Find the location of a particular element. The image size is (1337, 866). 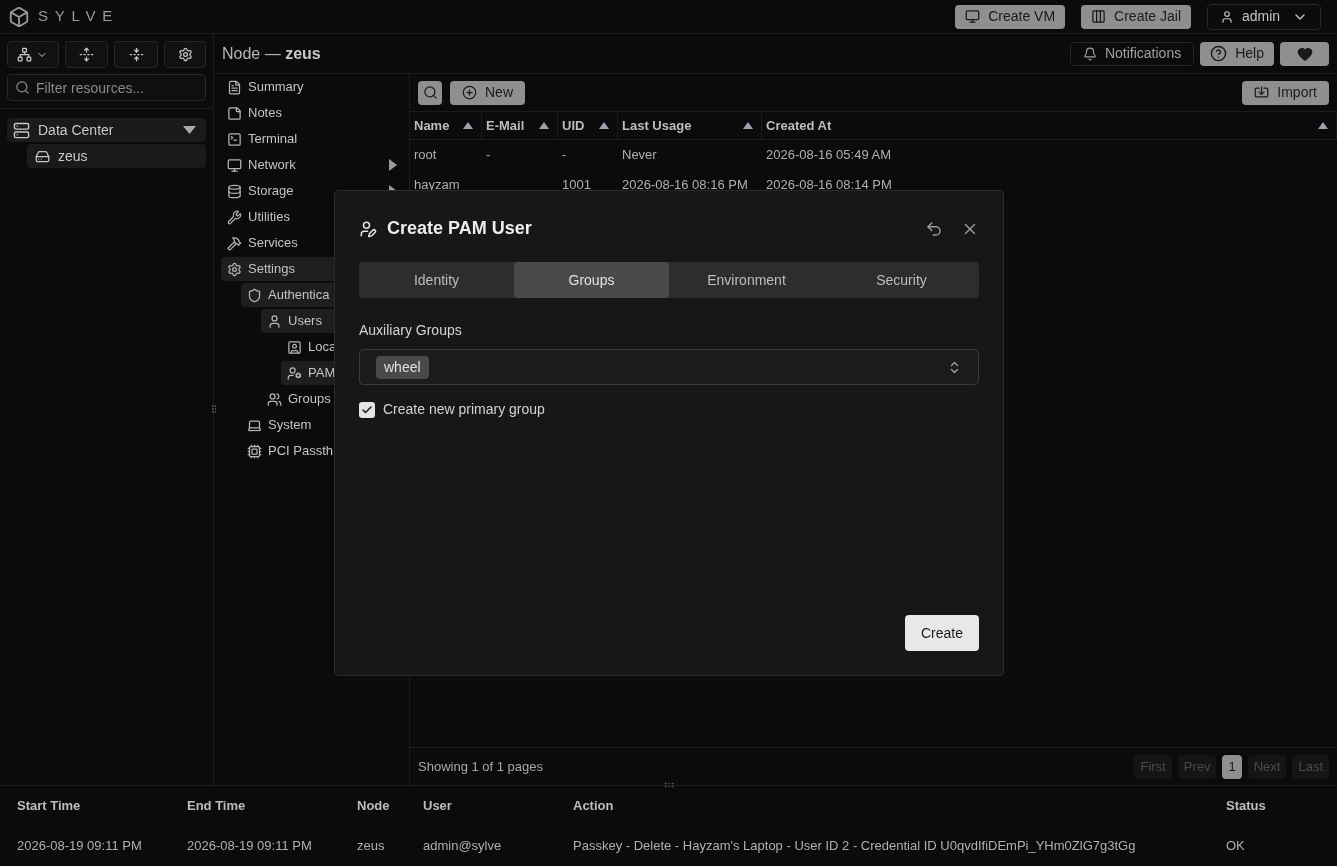

checkbox-label: Create new primary group is located at coordinates (464, 409).